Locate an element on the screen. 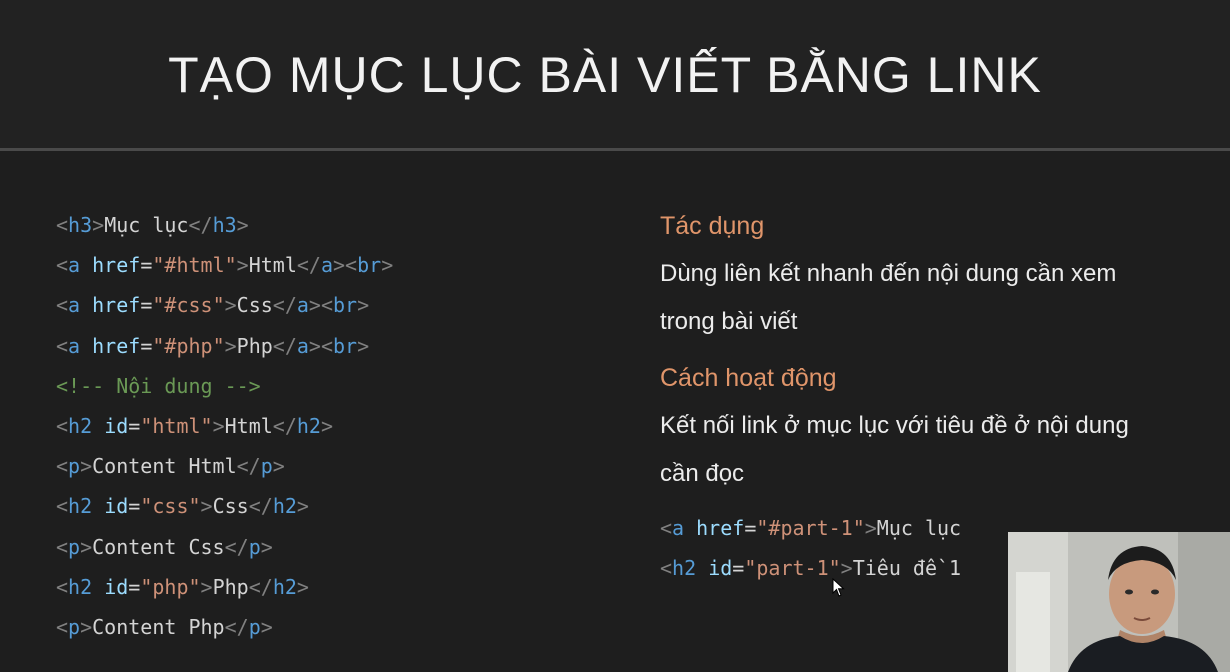  code-line: <p>Content Html</p> is located at coordinates (170, 466).